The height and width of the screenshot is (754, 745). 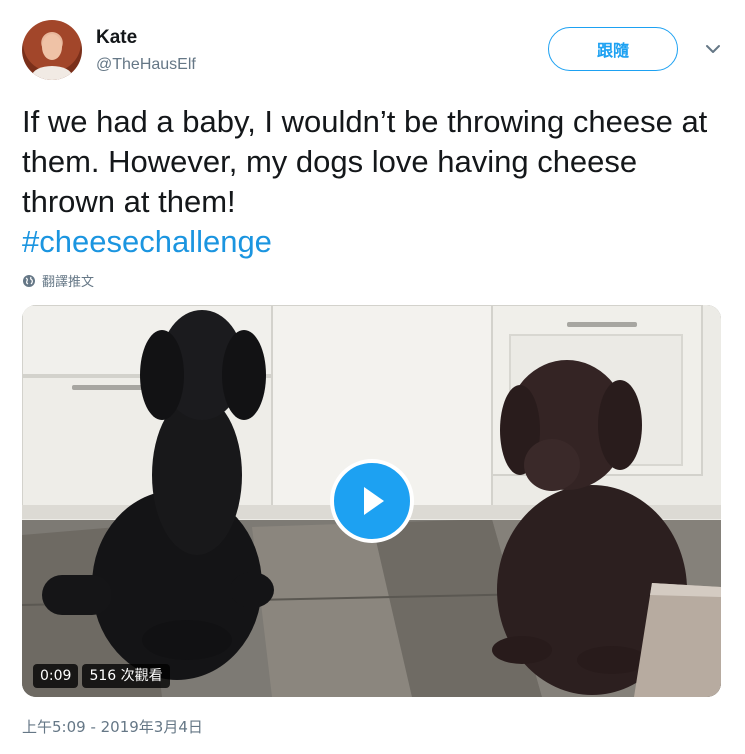 What do you see at coordinates (56, 676) in the screenshot?
I see `video-duration: 0:09` at bounding box center [56, 676].